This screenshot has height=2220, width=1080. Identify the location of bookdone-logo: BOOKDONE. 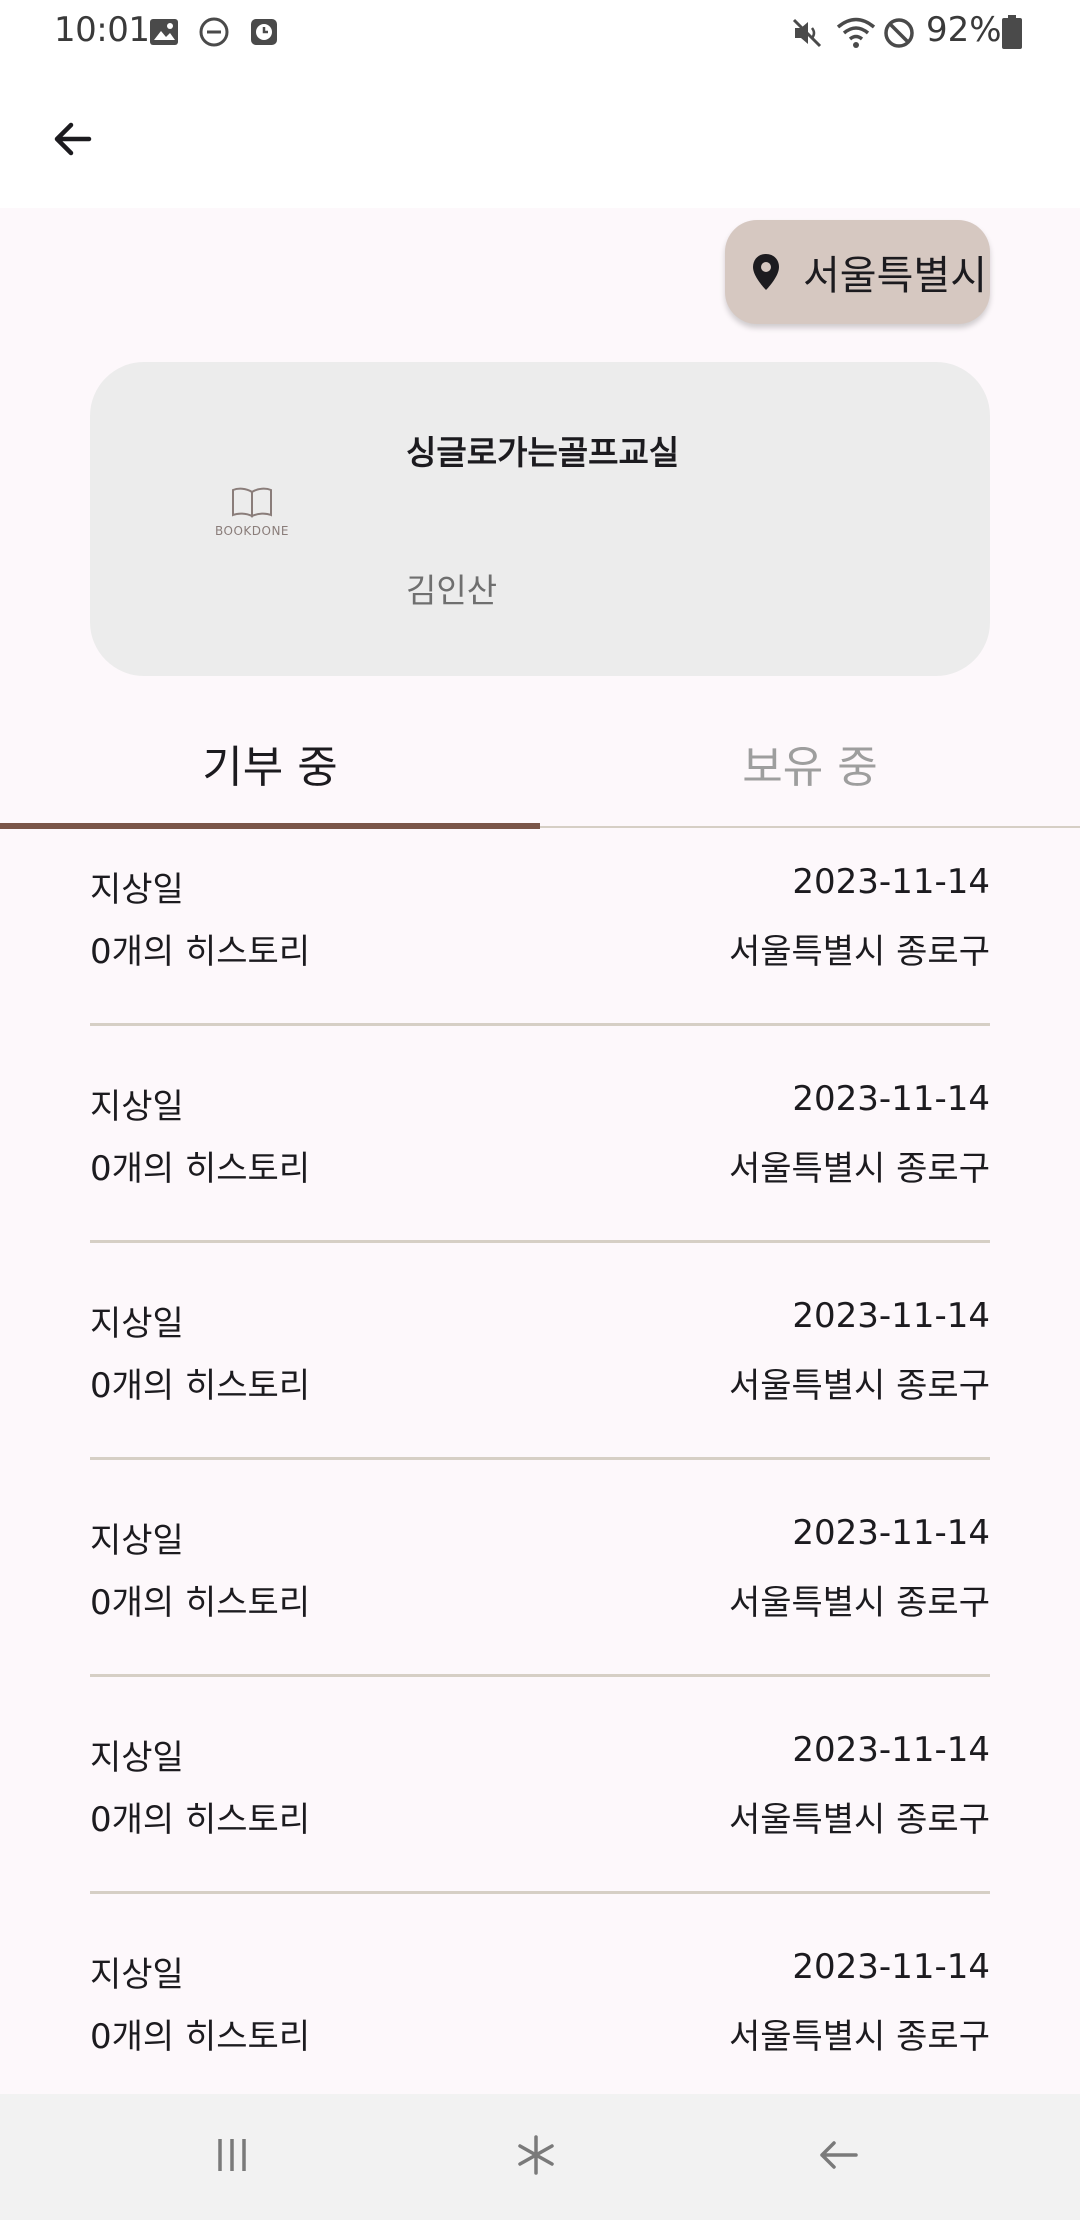
(252, 516).